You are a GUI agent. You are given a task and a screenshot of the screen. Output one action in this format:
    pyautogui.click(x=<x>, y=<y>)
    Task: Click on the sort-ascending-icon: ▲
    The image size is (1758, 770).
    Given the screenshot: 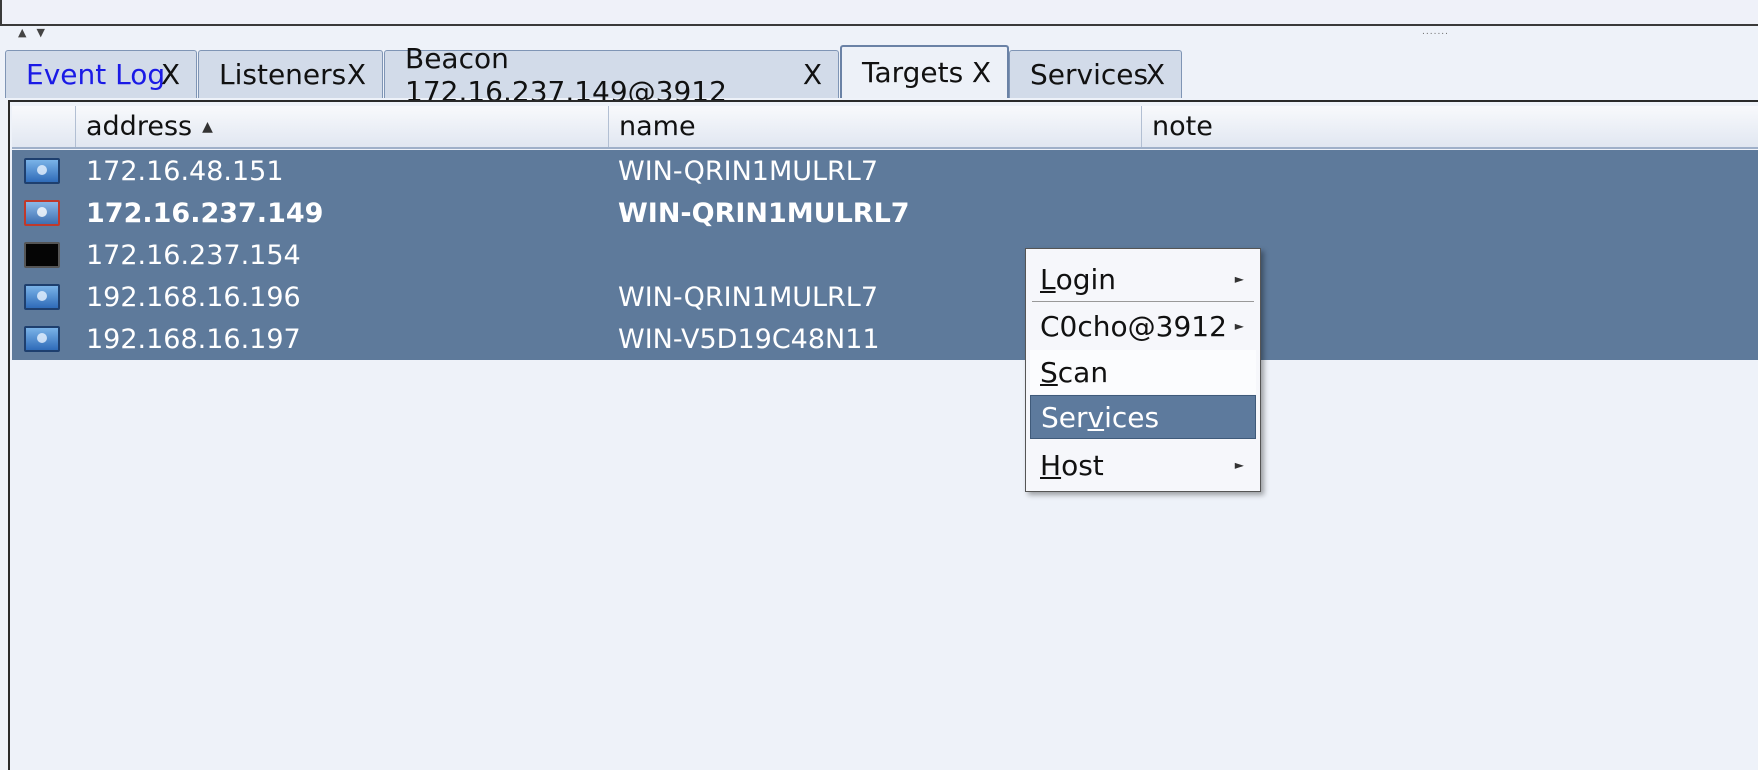 What is the action you would take?
    pyautogui.click(x=207, y=126)
    